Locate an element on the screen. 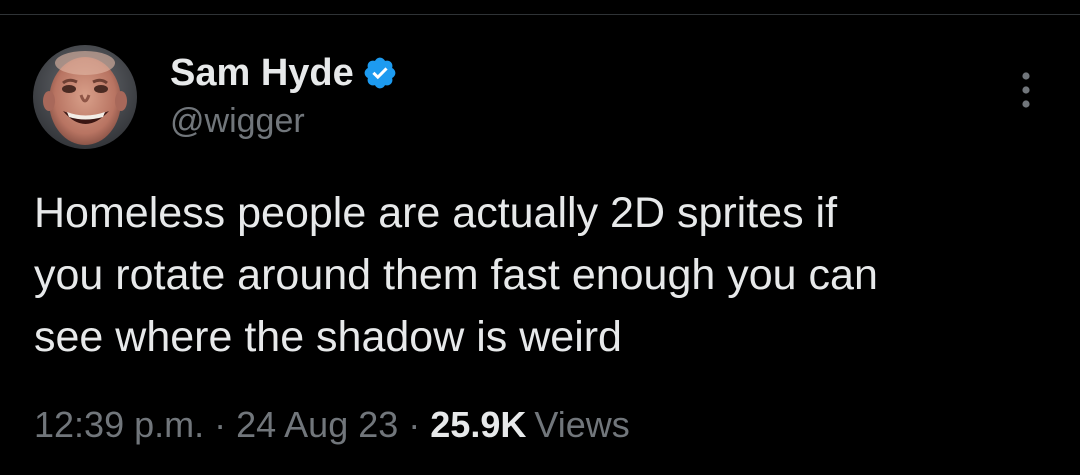 The image size is (1080, 475). tweet-text-line: see where the shadow is weird is located at coordinates (328, 337).